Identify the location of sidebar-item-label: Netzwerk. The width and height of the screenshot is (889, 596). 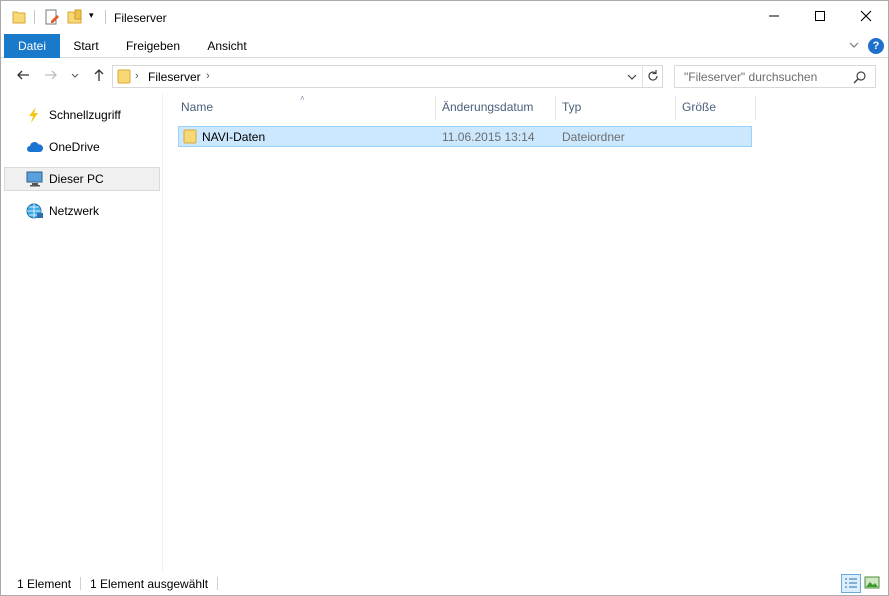
(74, 211).